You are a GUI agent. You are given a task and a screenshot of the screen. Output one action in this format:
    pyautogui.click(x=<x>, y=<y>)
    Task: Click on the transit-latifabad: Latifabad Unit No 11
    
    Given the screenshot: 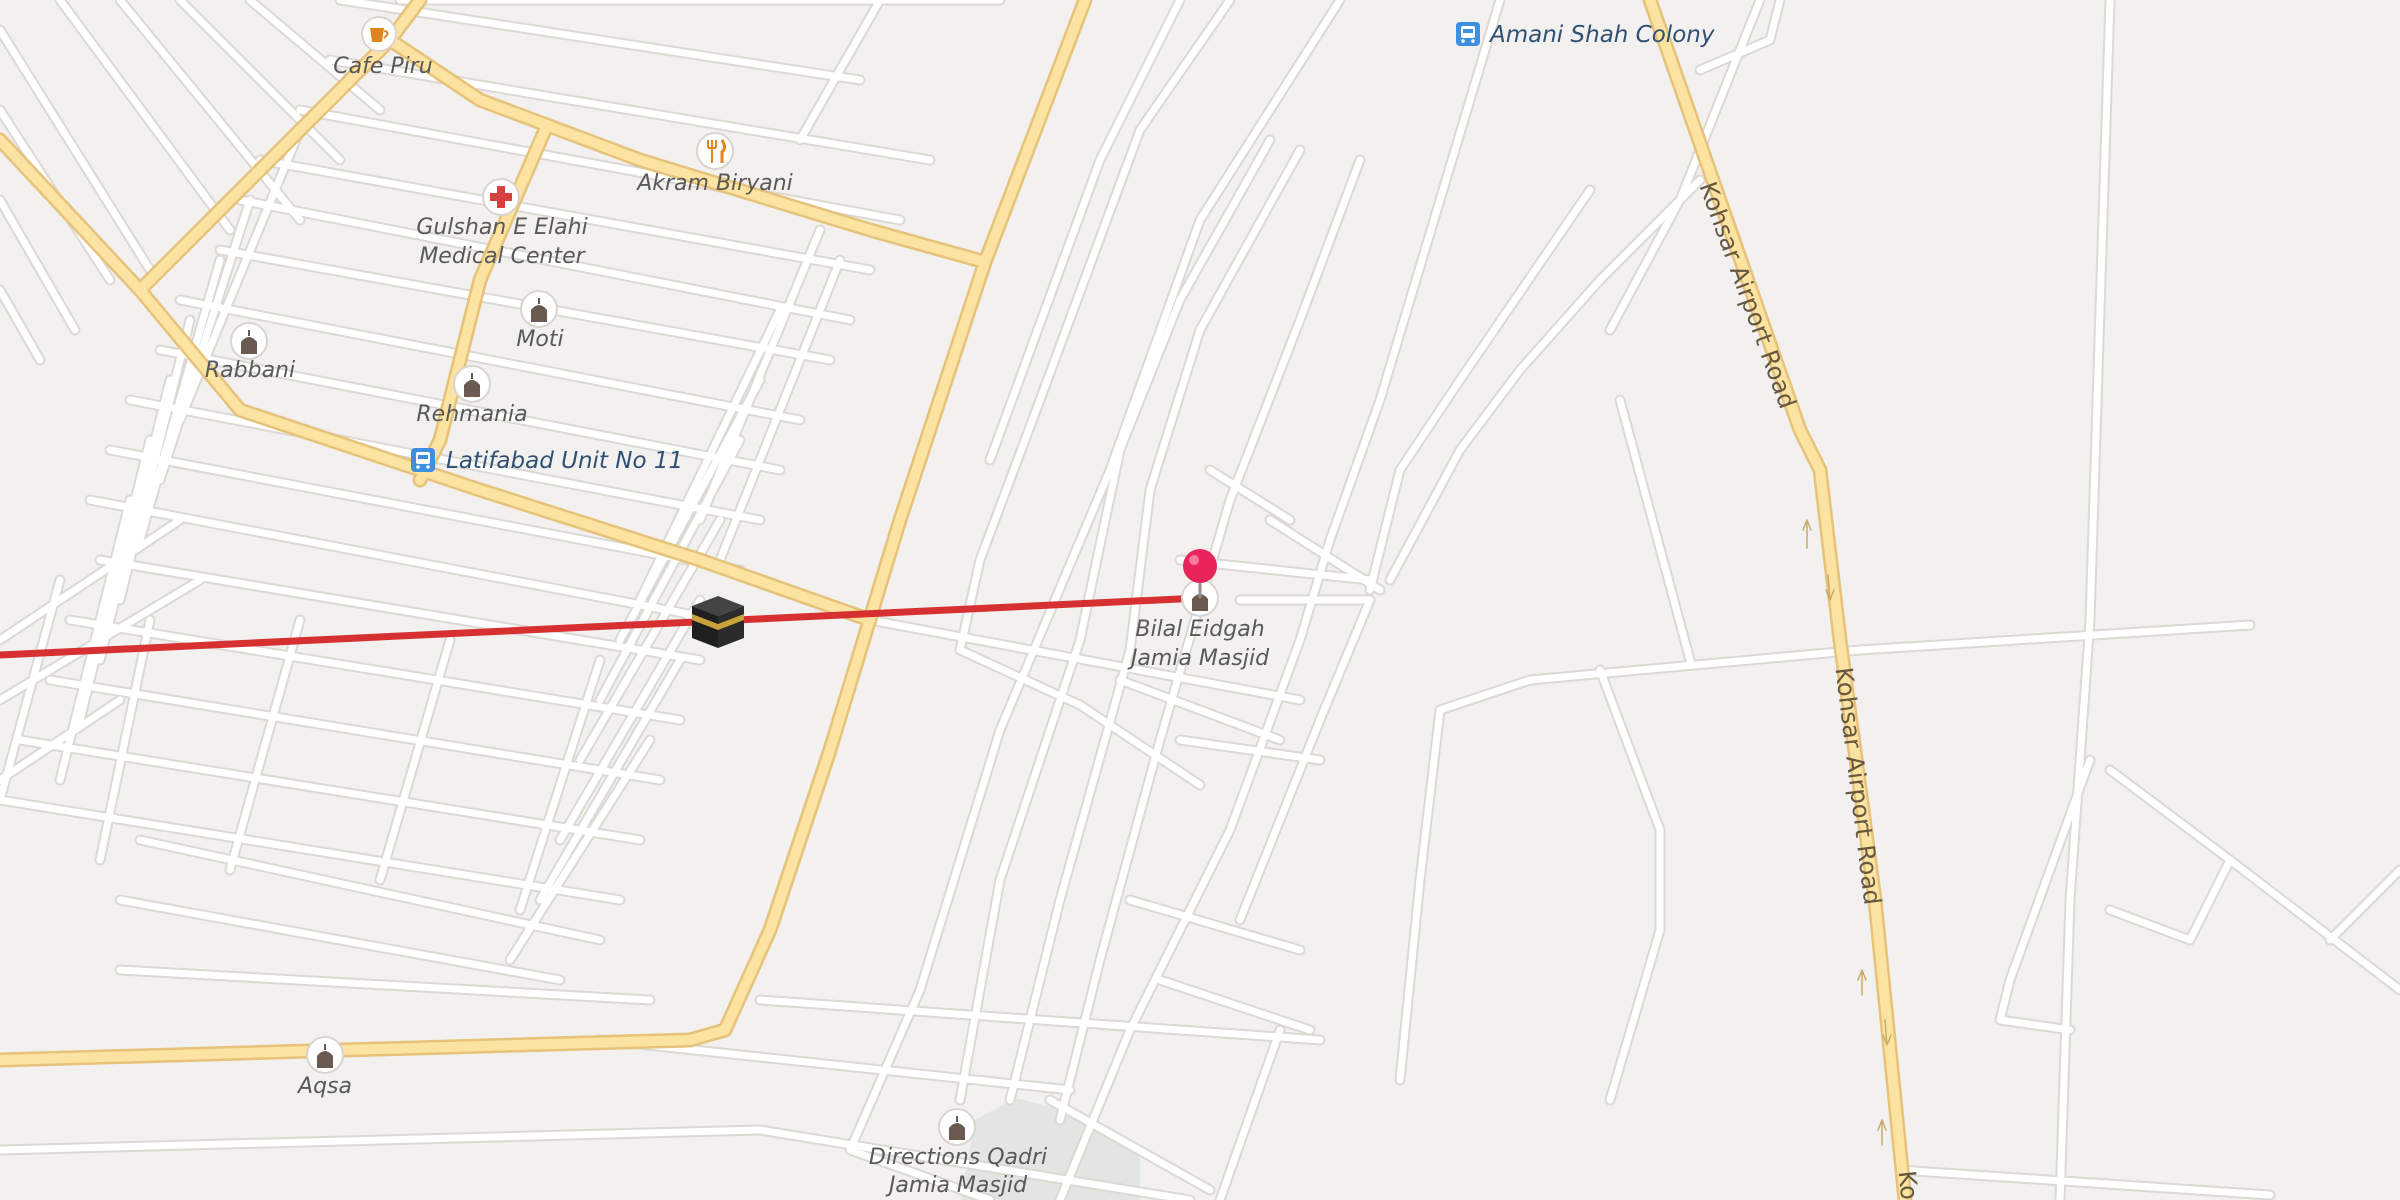 What is the action you would take?
    pyautogui.click(x=547, y=461)
    